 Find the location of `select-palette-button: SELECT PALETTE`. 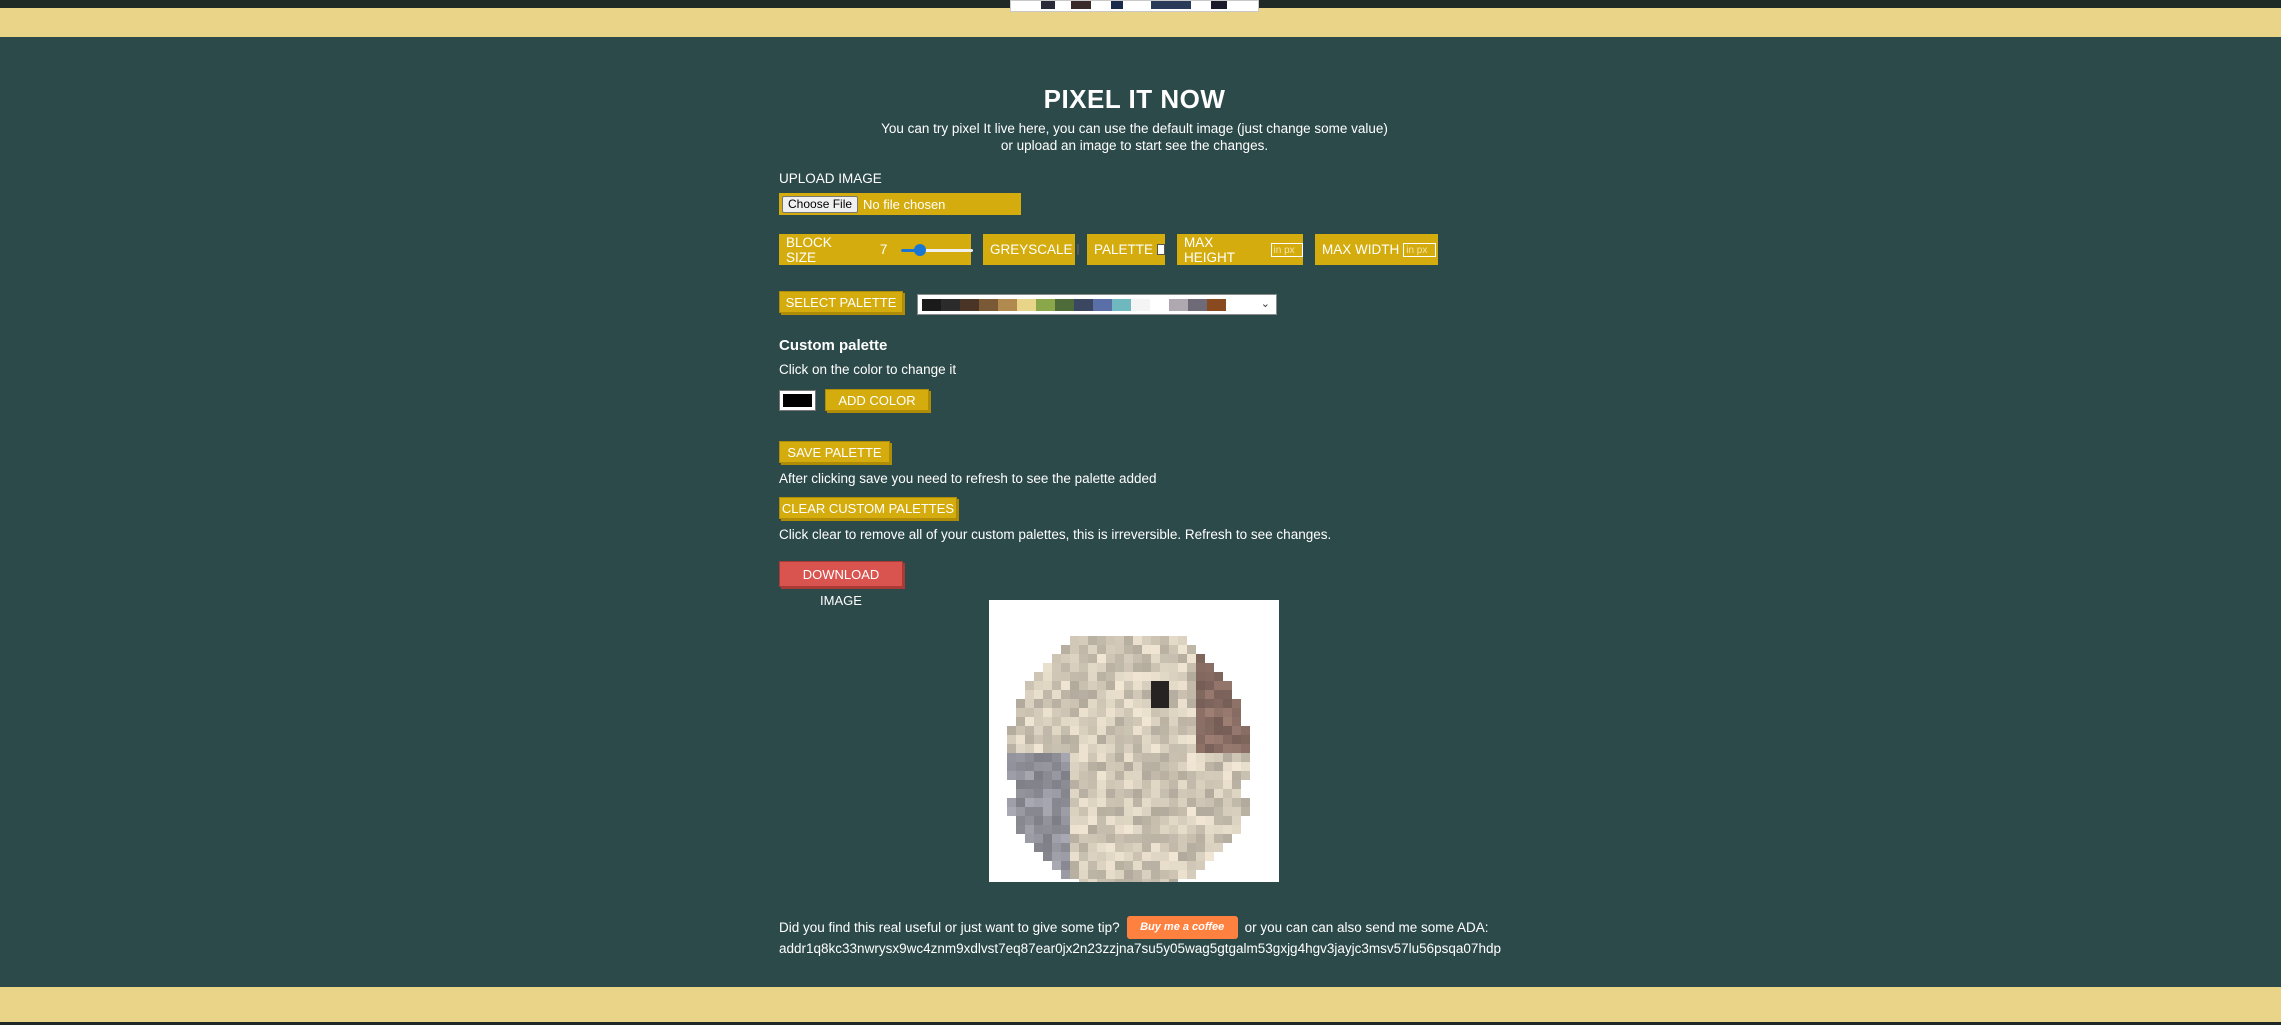

select-palette-button: SELECT PALETTE is located at coordinates (841, 302).